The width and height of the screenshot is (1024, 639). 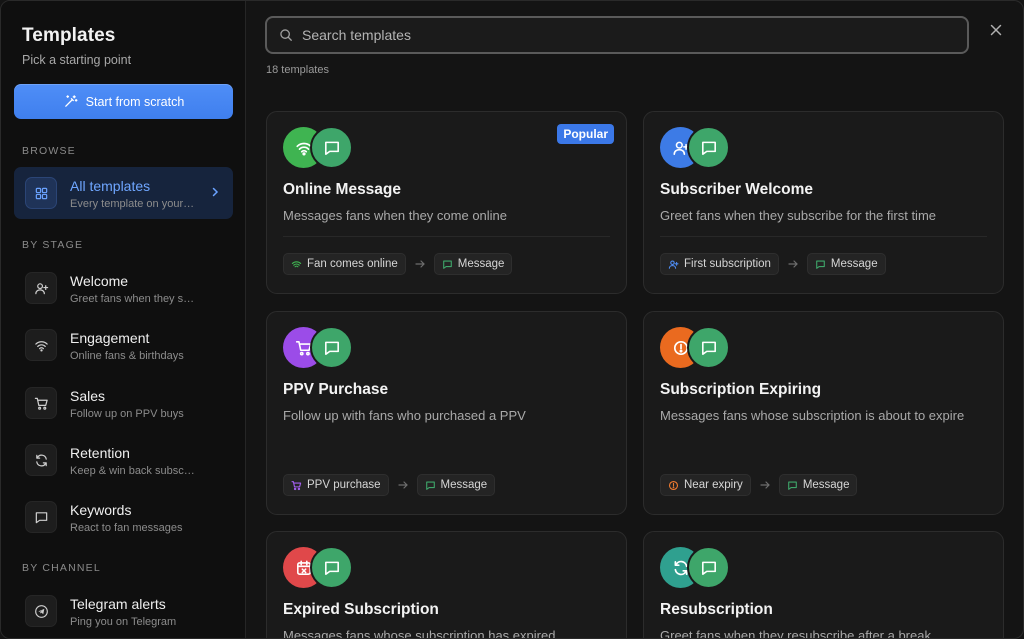 I want to click on card-title: Subscription Expiring, so click(x=741, y=389).